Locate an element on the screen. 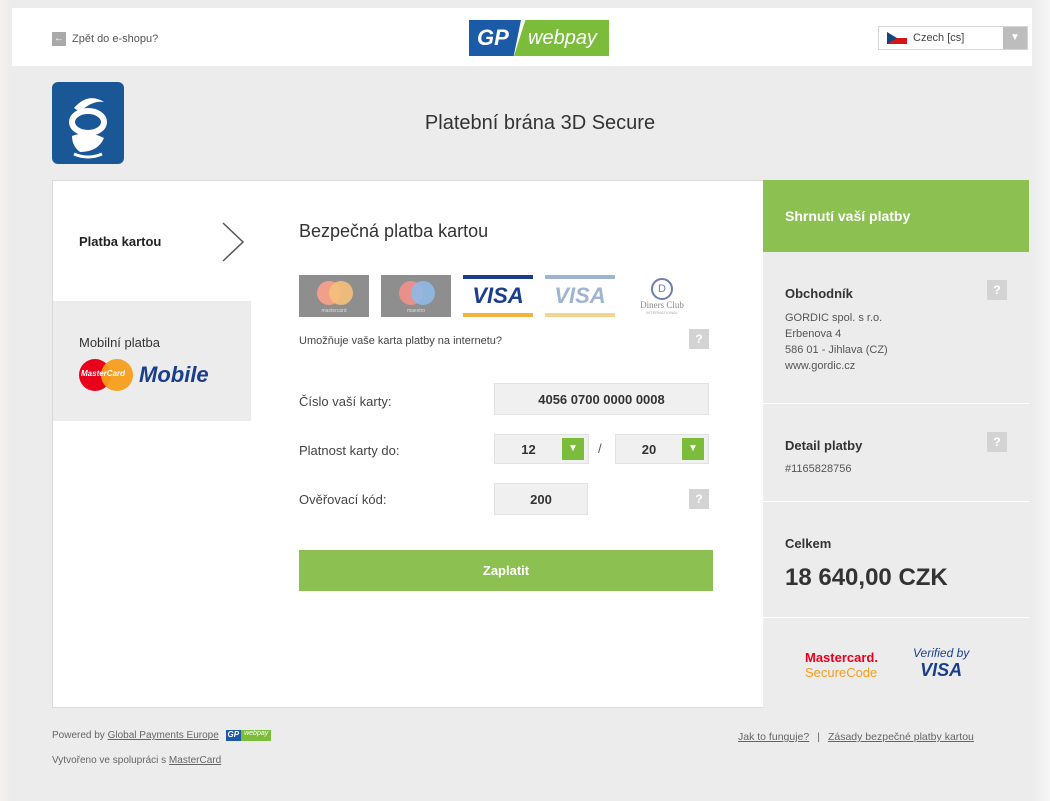 Image resolution: width=1050 pixels, height=801 pixels. mastercard-mobile-text: MasterCard is located at coordinates (103, 373).